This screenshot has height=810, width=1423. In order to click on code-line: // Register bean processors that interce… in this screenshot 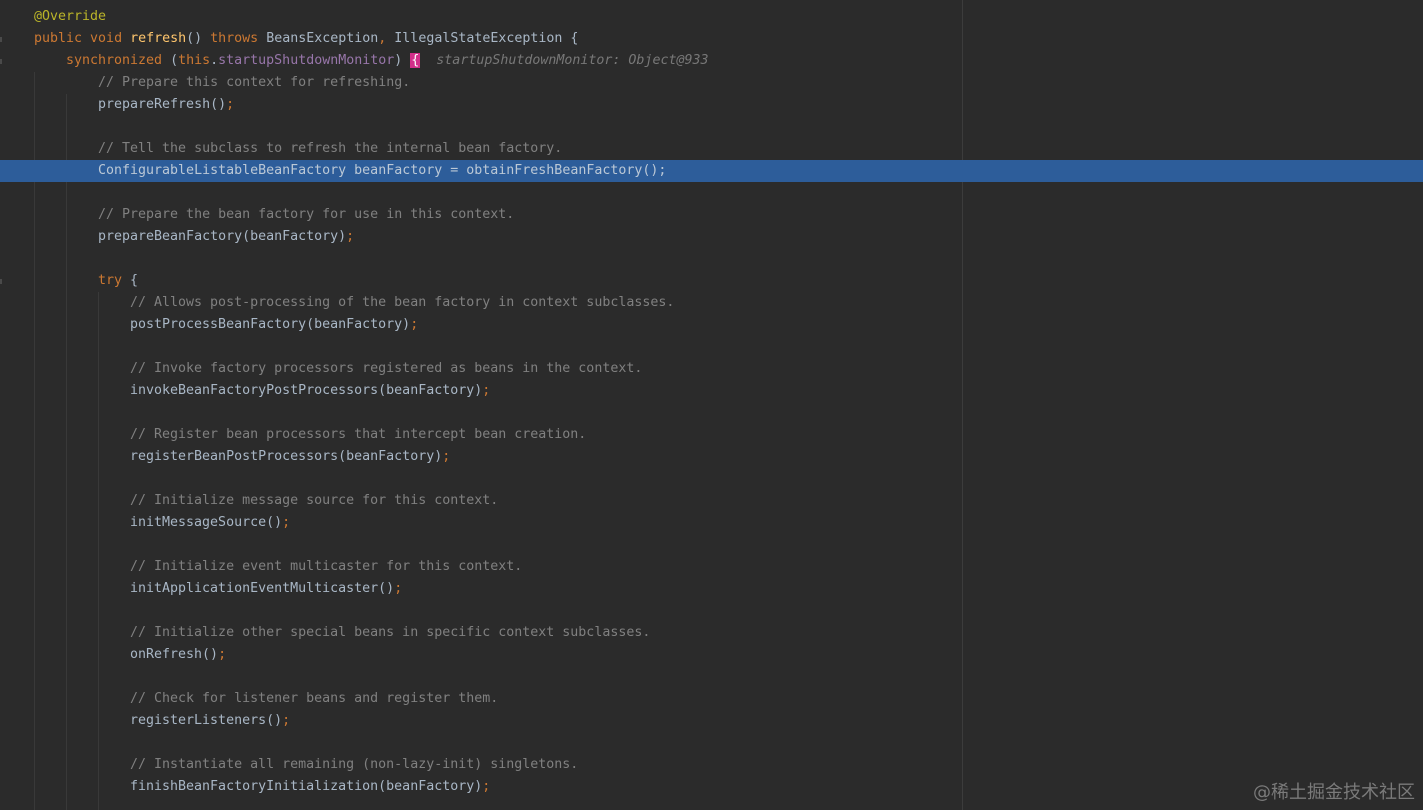, I will do `click(711, 435)`.